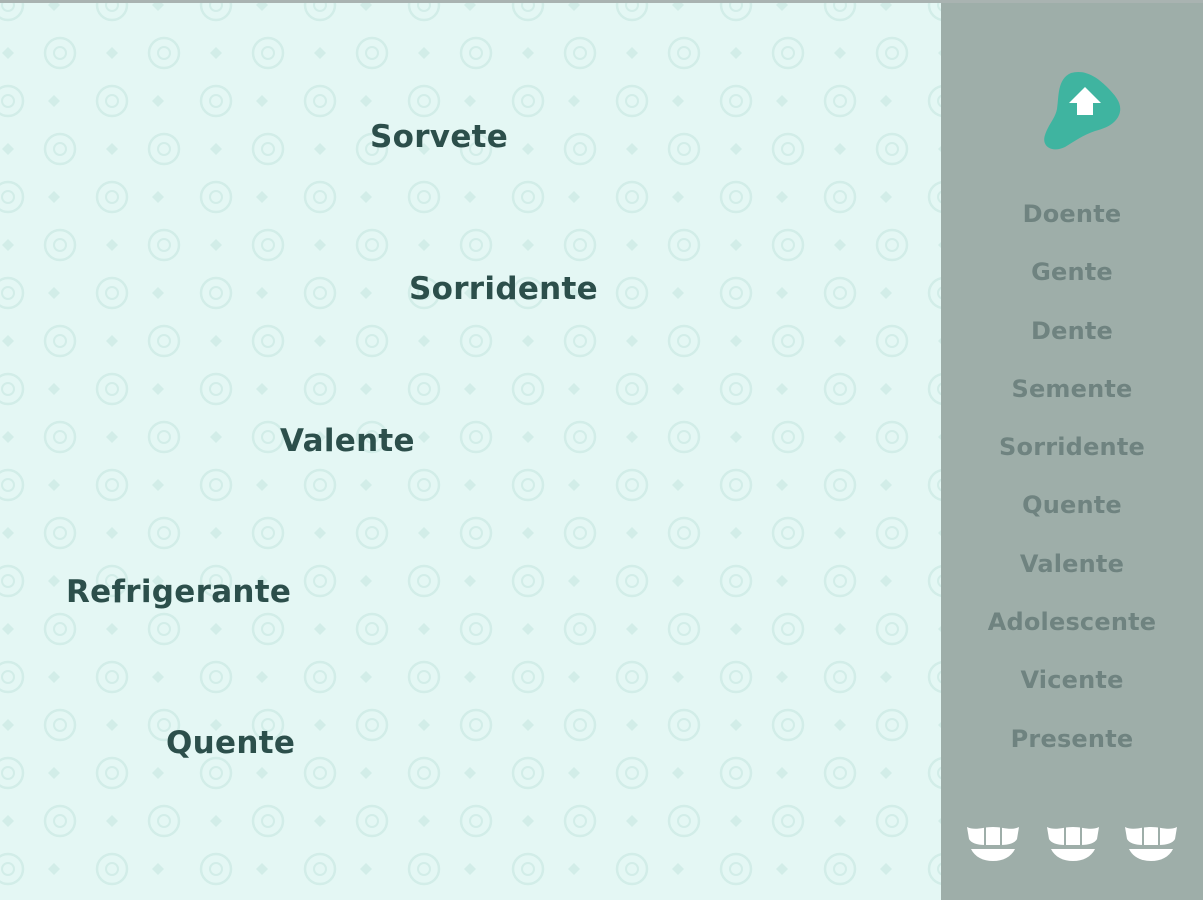 The image size is (1203, 900). Describe the element at coordinates (439, 137) in the screenshot. I see `falling-word-sorvete: Sorvete` at that location.